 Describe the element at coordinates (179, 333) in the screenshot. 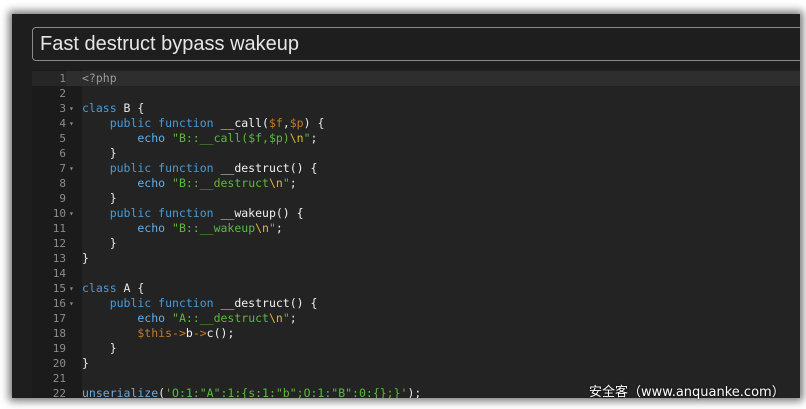

I see `code-token: ->` at that location.